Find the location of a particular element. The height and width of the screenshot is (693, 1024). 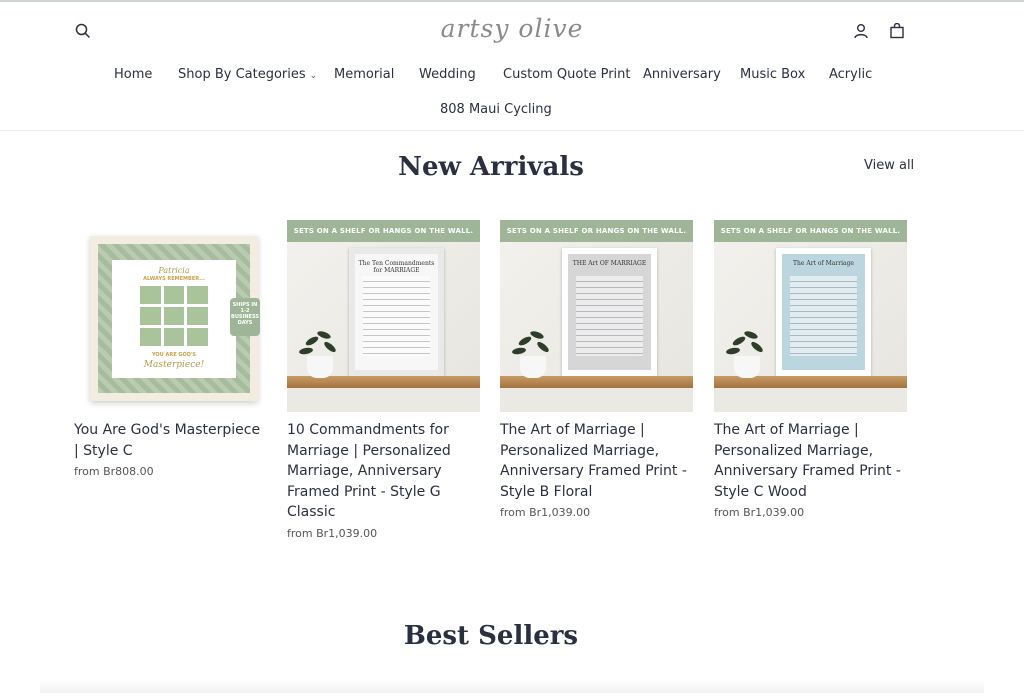

product-price: from Br808.00 is located at coordinates (114, 471).